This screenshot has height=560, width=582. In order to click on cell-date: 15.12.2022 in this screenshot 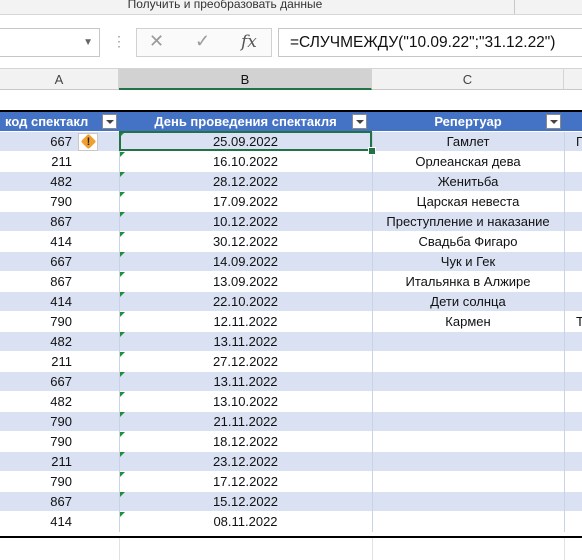, I will do `click(245, 502)`.